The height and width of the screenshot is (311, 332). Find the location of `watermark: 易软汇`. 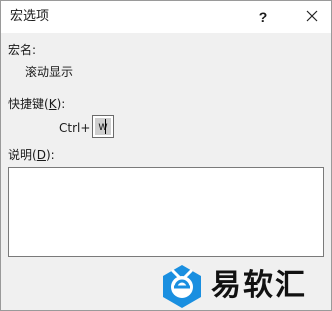

watermark: 易软汇 is located at coordinates (244, 286).